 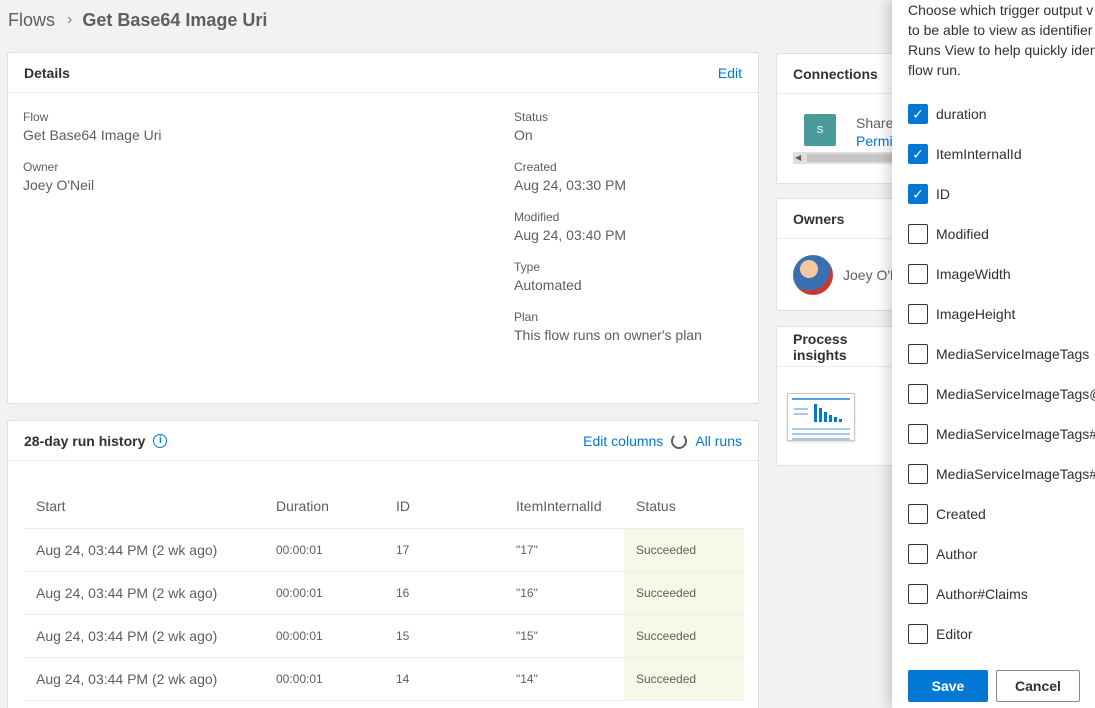 What do you see at coordinates (564, 507) in the screenshot?
I see `column-header-iteminternalid: ItemInternalId` at bounding box center [564, 507].